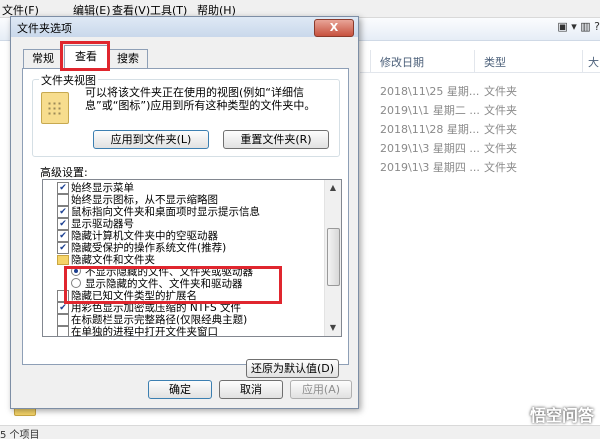 The height and width of the screenshot is (441, 600). What do you see at coordinates (184, 27) in the screenshot?
I see `dialog-titlebar: 文件夹选项 X` at bounding box center [184, 27].